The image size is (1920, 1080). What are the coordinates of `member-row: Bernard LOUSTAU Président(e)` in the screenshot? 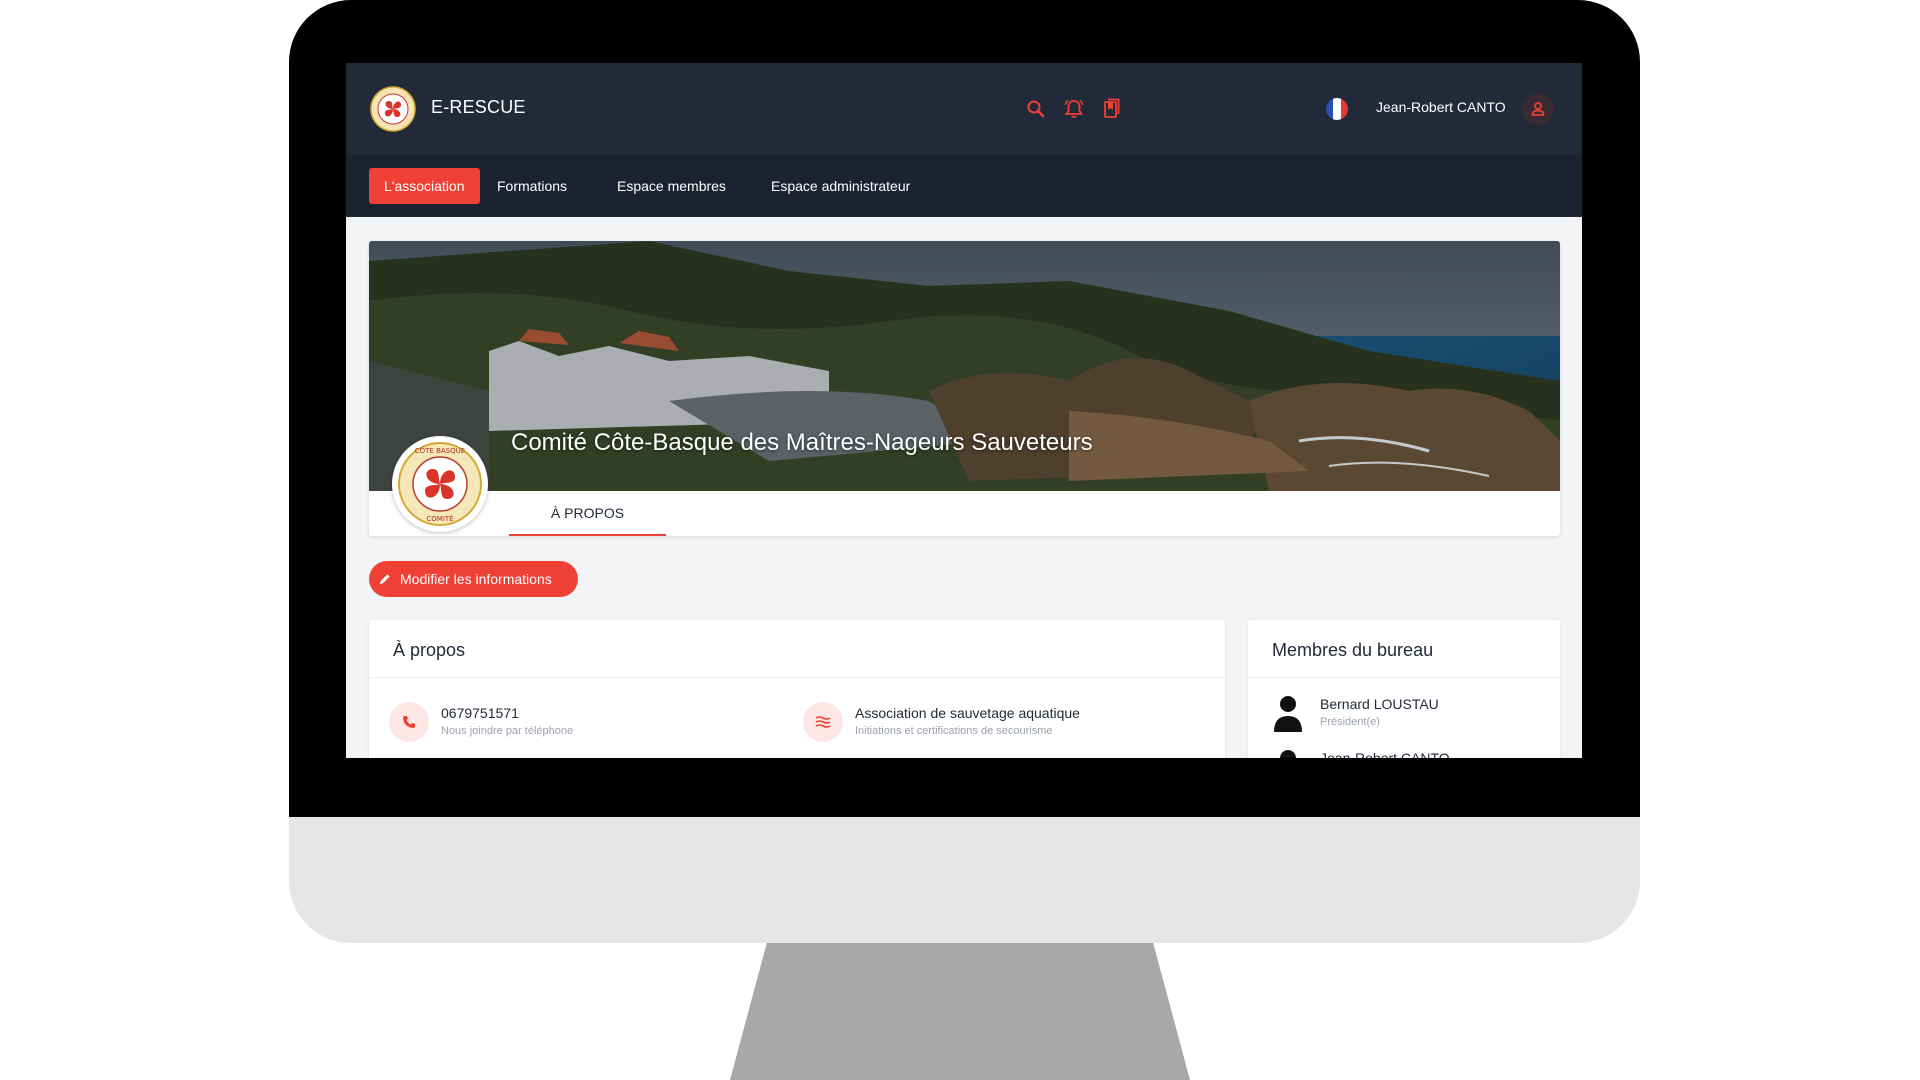 It's located at (1354, 712).